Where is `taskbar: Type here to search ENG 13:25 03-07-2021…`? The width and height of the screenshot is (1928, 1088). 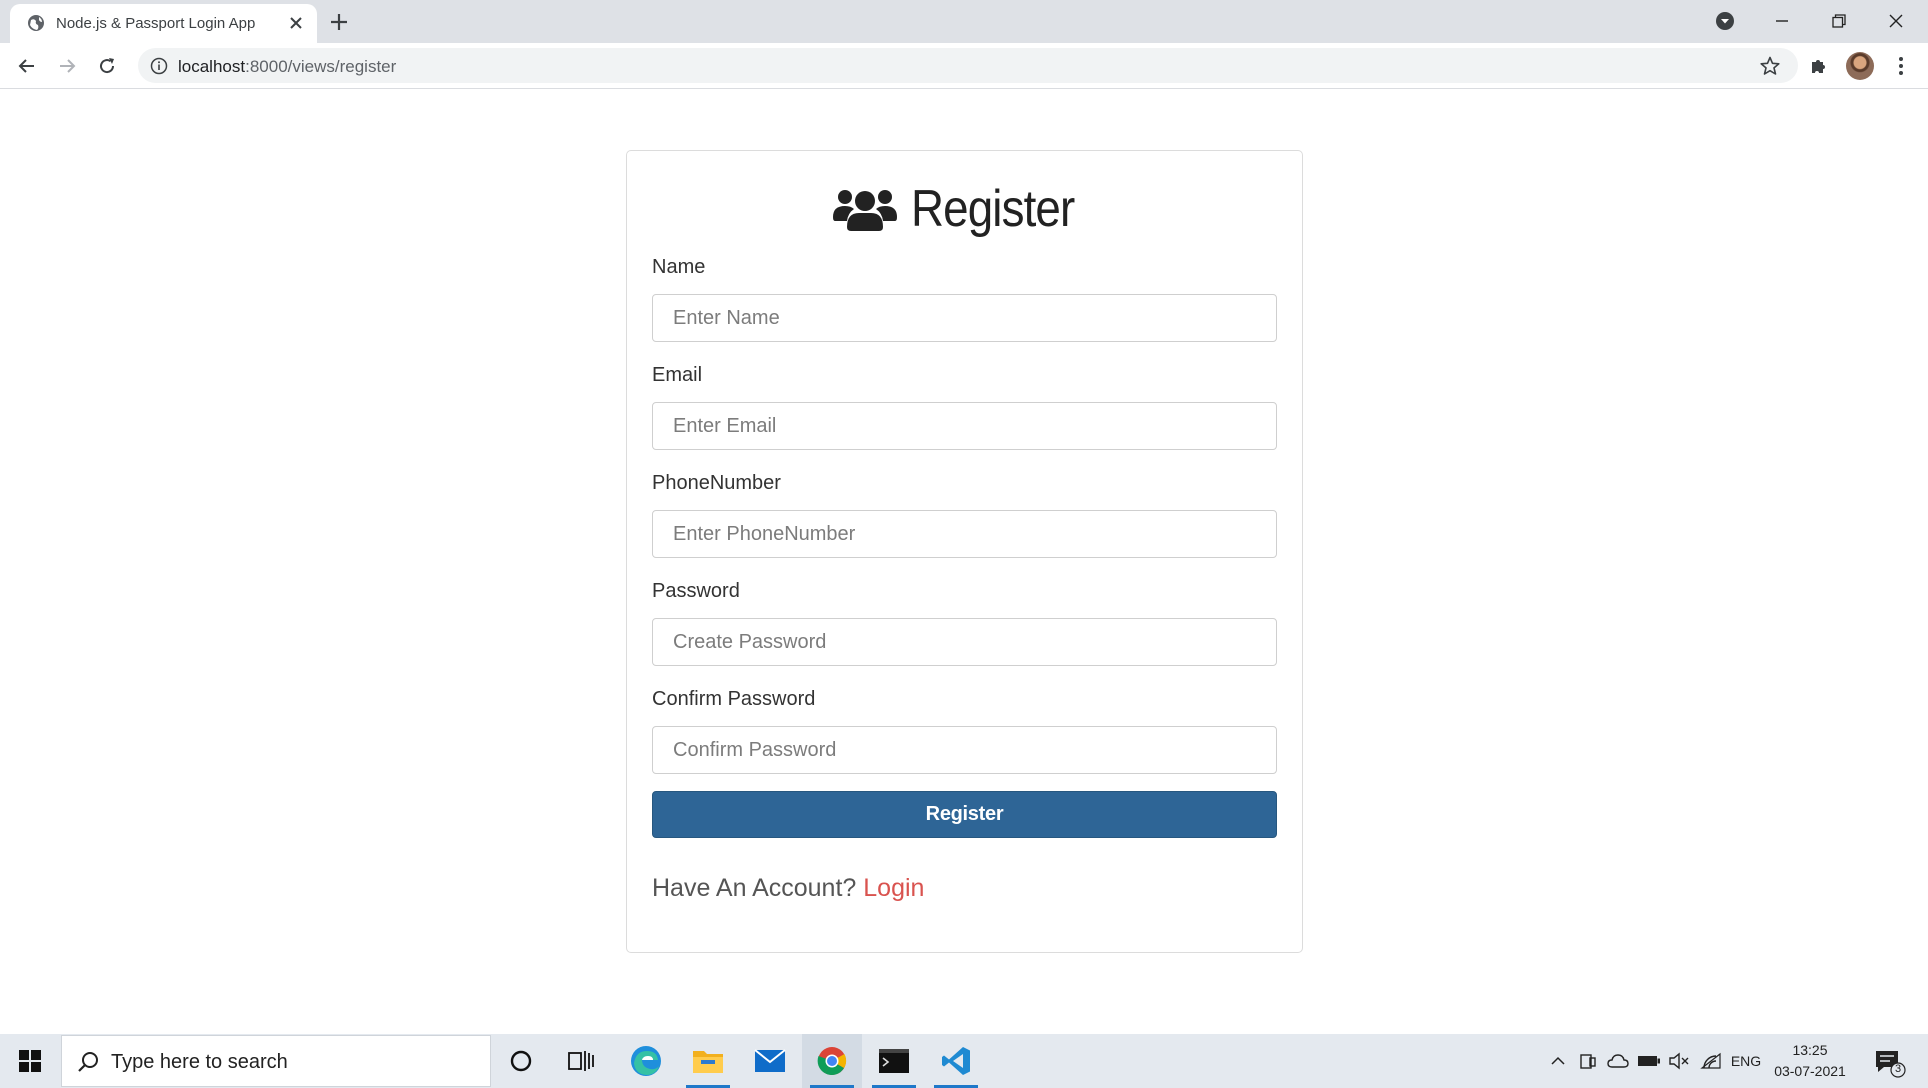 taskbar: Type here to search ENG 13:25 03-07-2021… is located at coordinates (964, 1061).